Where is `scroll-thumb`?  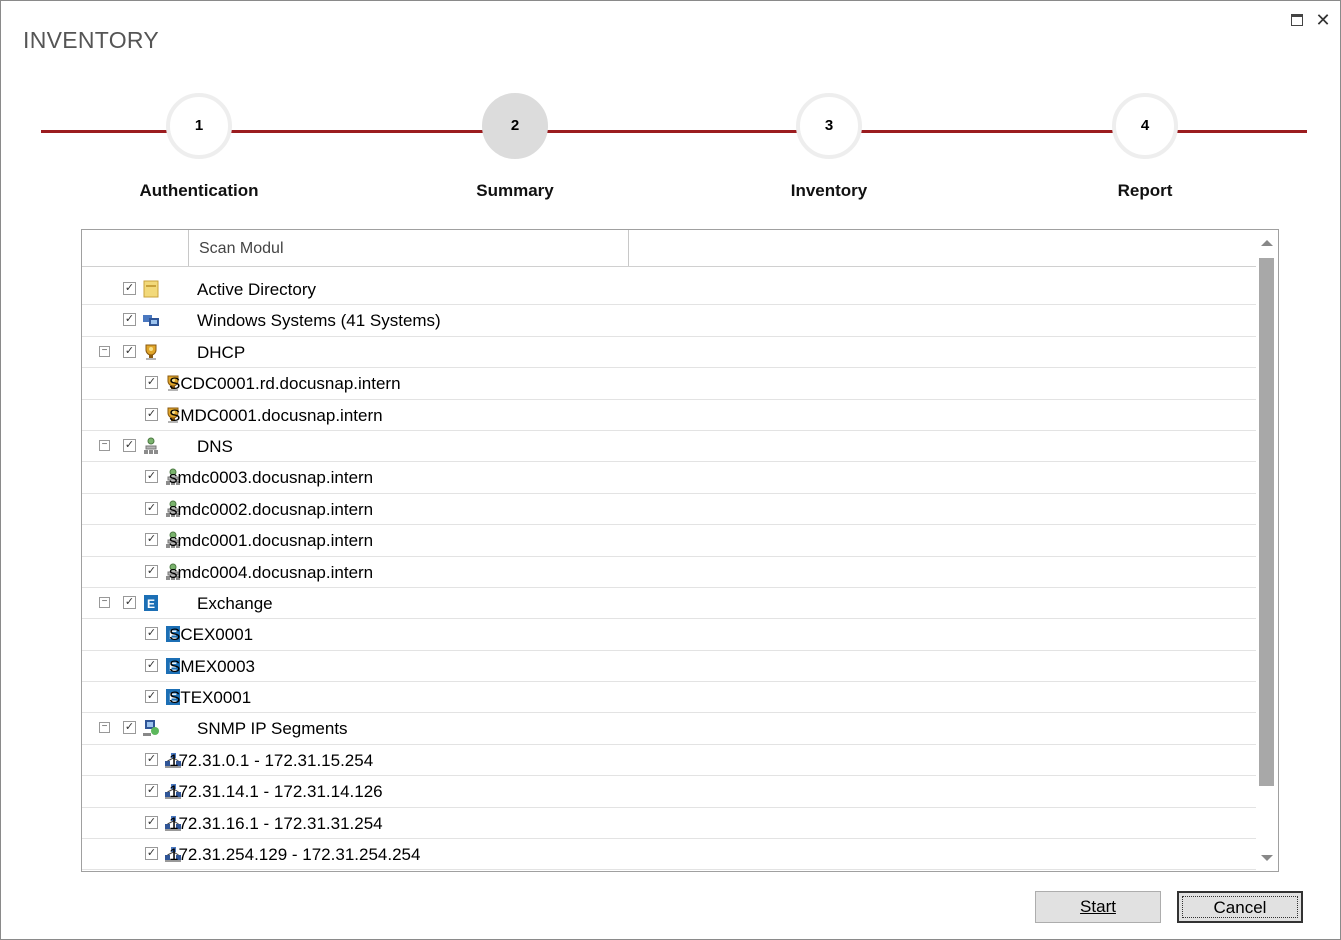
scroll-thumb is located at coordinates (1266, 522).